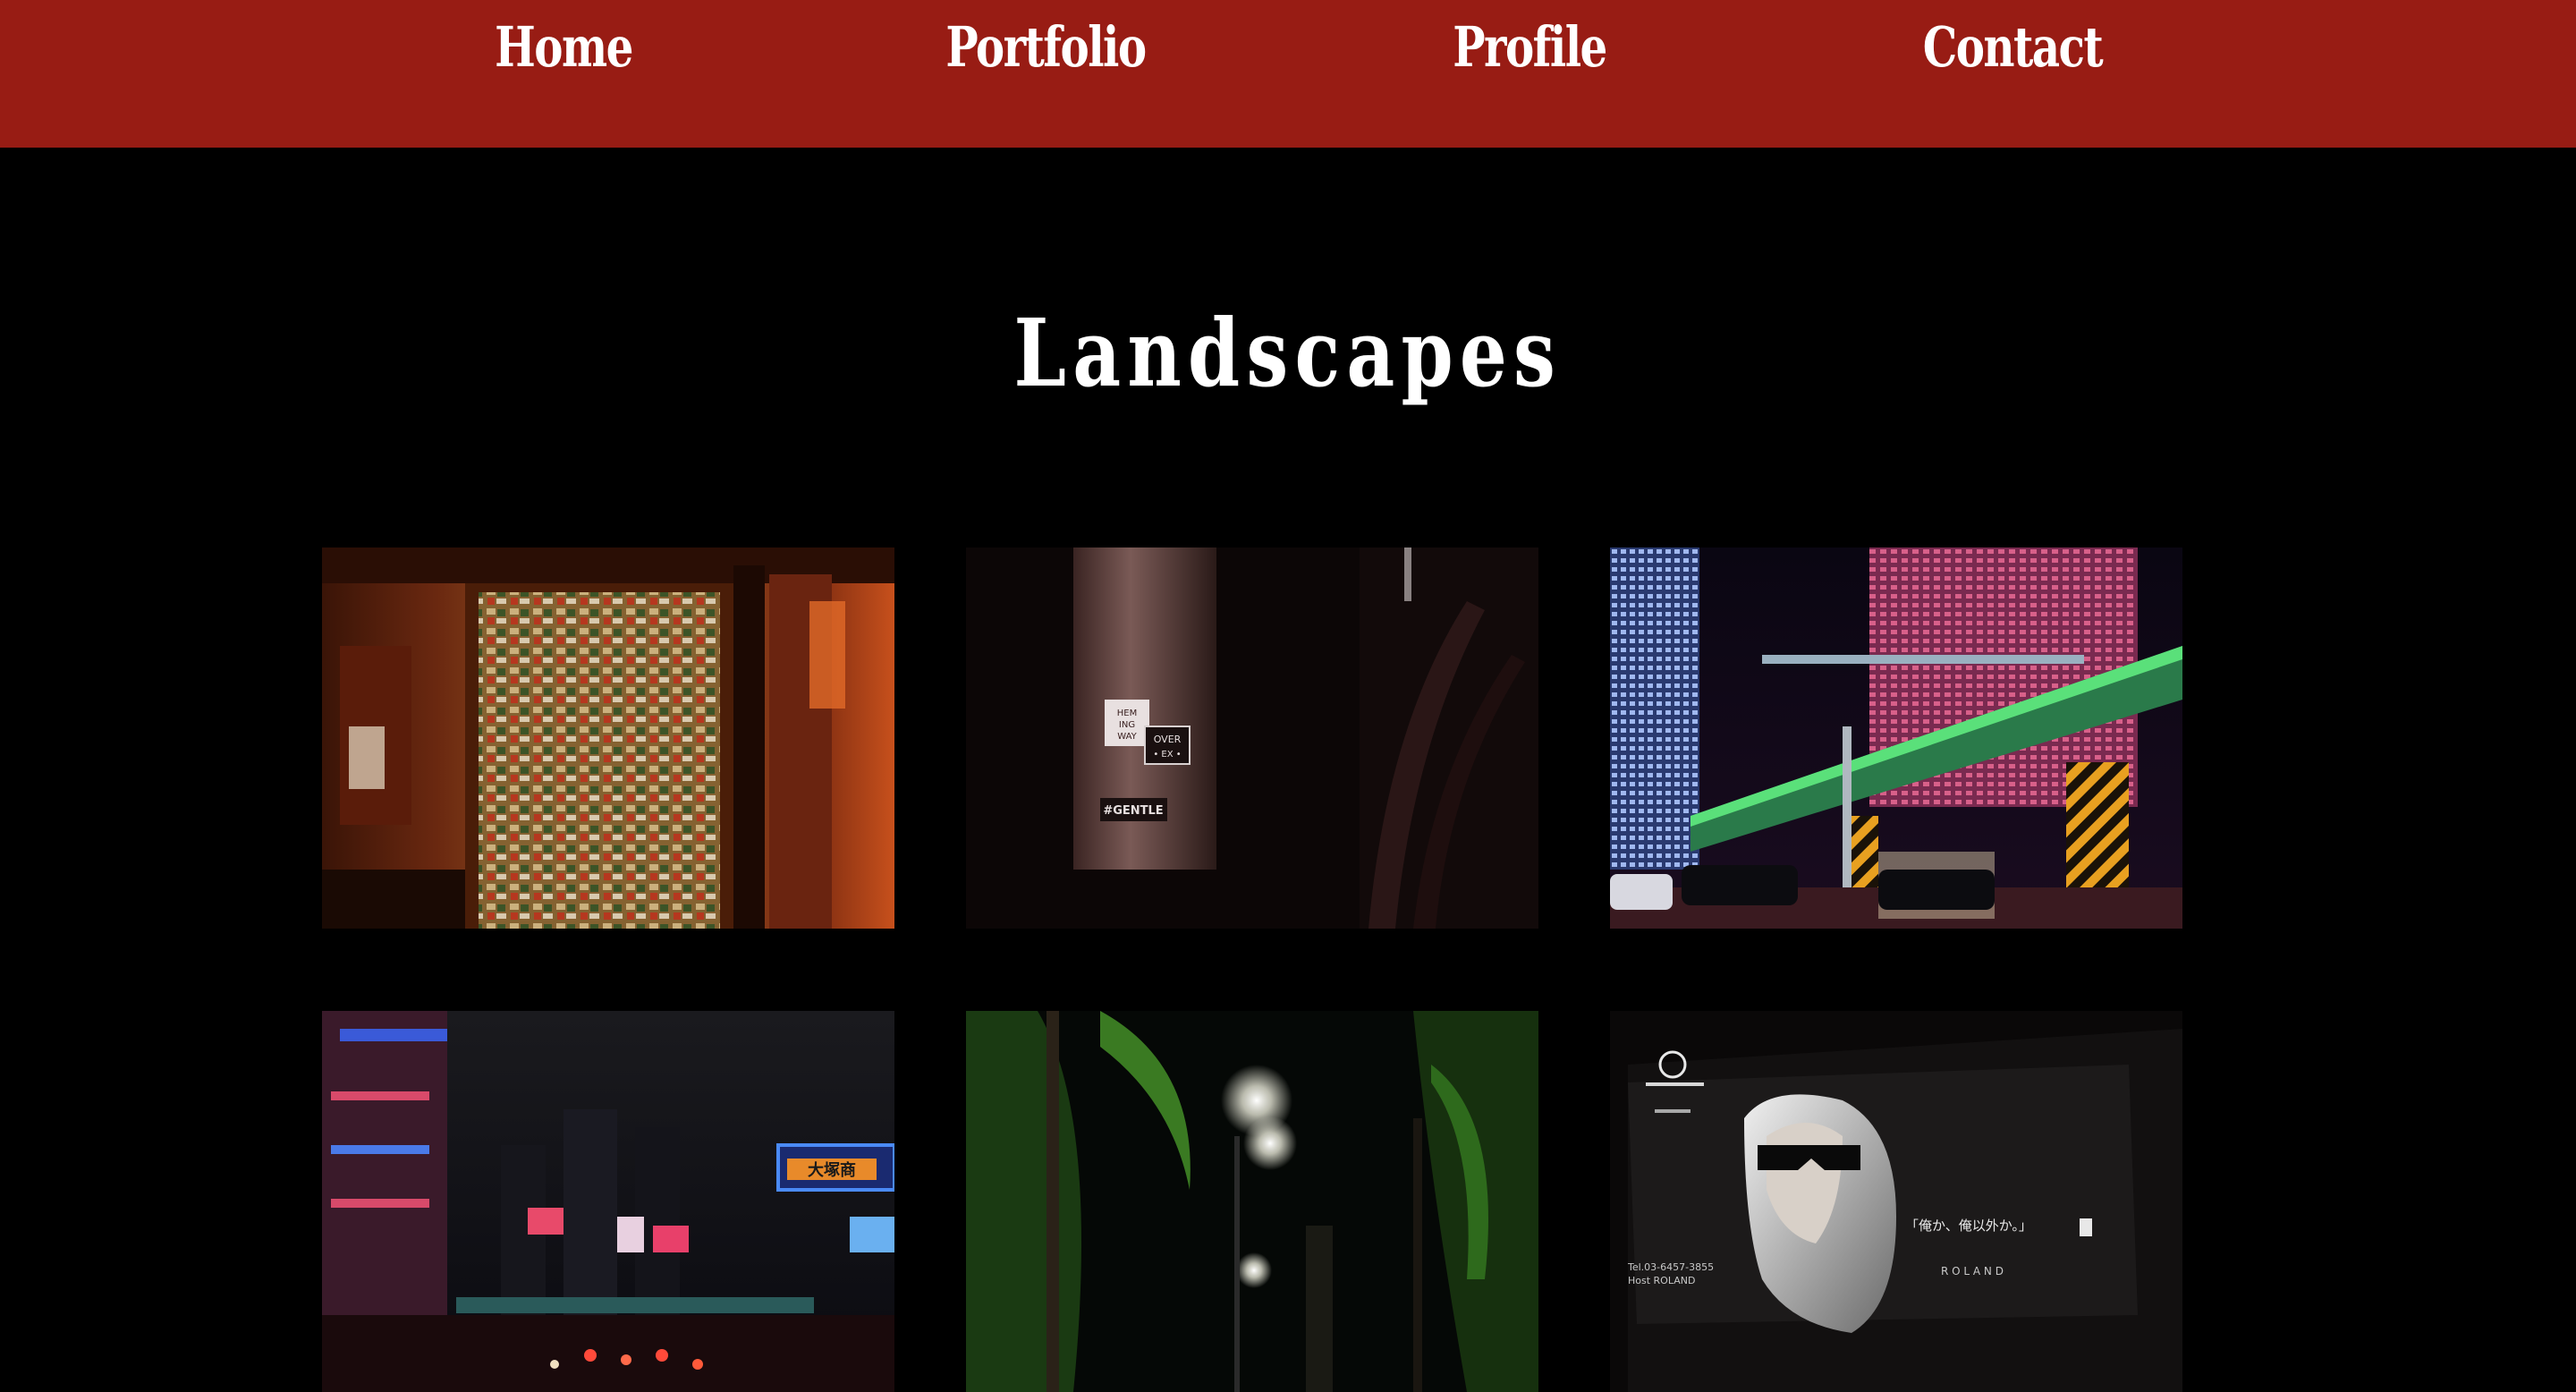  I want to click on nav-link-profile: Profile, so click(1529, 47).